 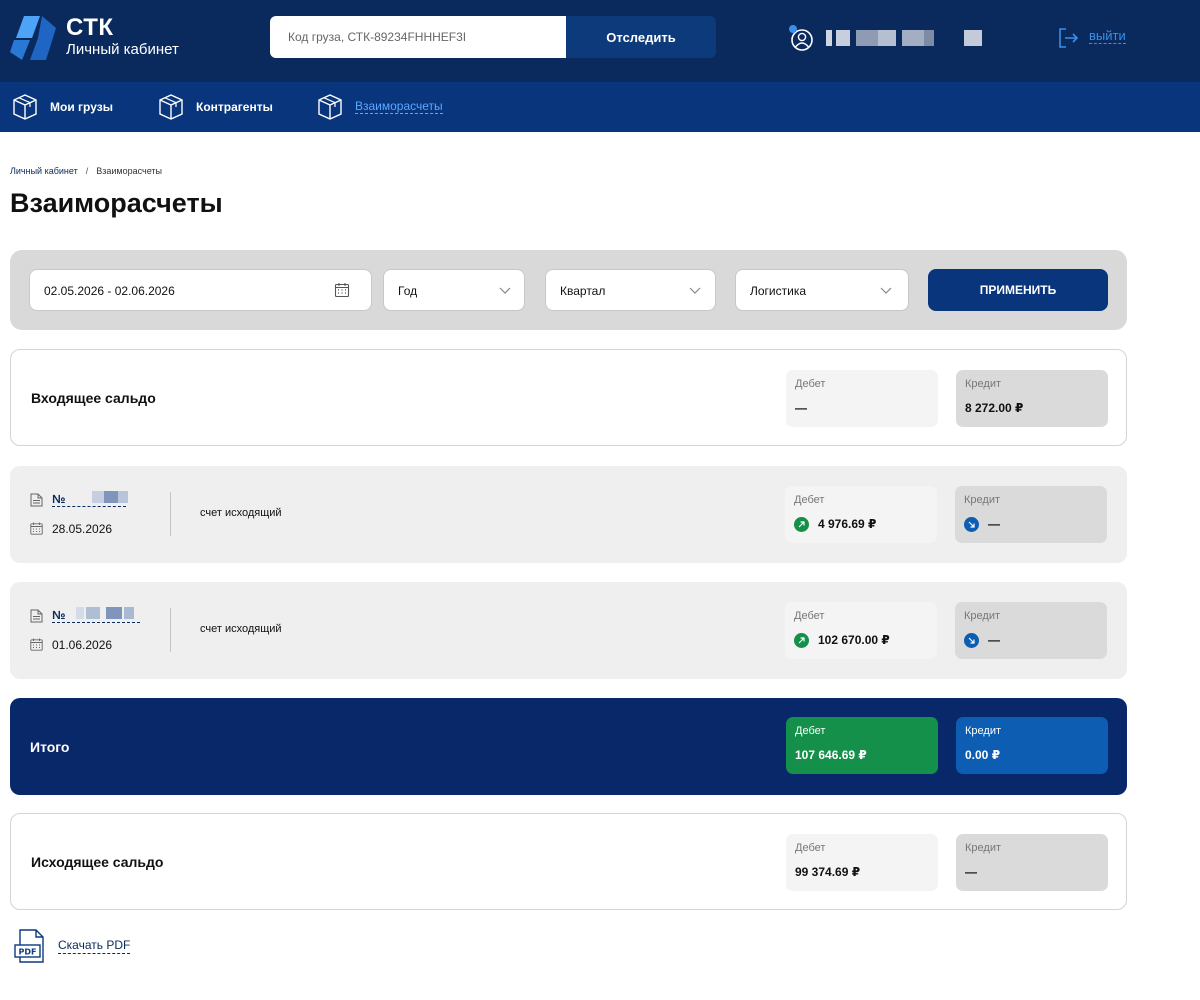 I want to click on breadcrumb-current: Взаиморасчеты, so click(x=129, y=171).